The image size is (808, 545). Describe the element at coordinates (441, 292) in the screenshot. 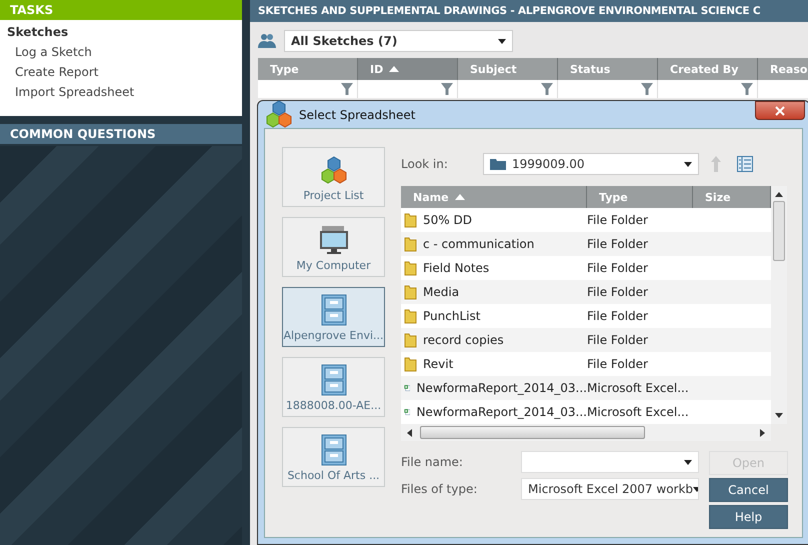

I see `file-name: Media` at that location.